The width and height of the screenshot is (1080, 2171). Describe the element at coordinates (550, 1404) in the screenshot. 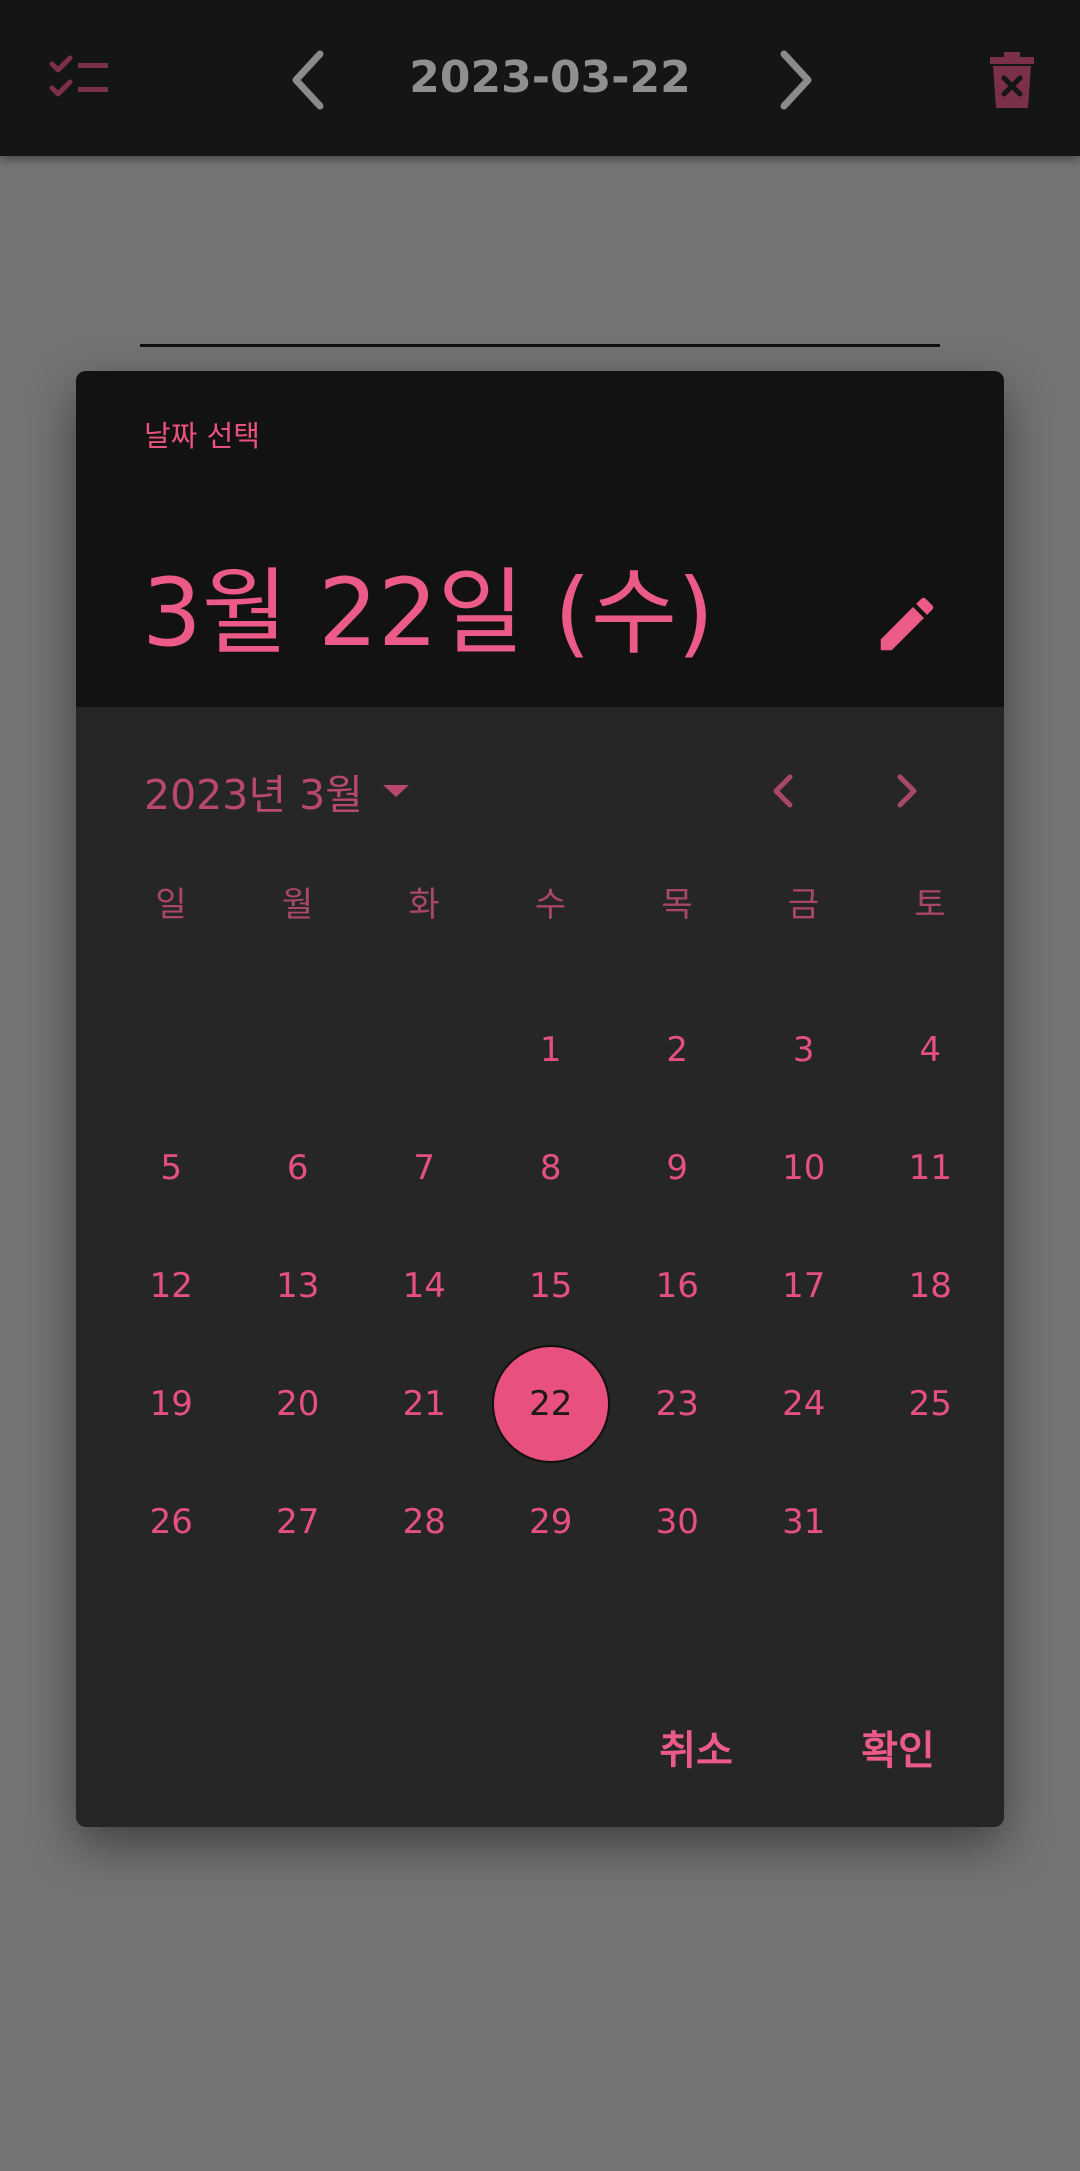

I see `calendar-day-selected: 22` at that location.